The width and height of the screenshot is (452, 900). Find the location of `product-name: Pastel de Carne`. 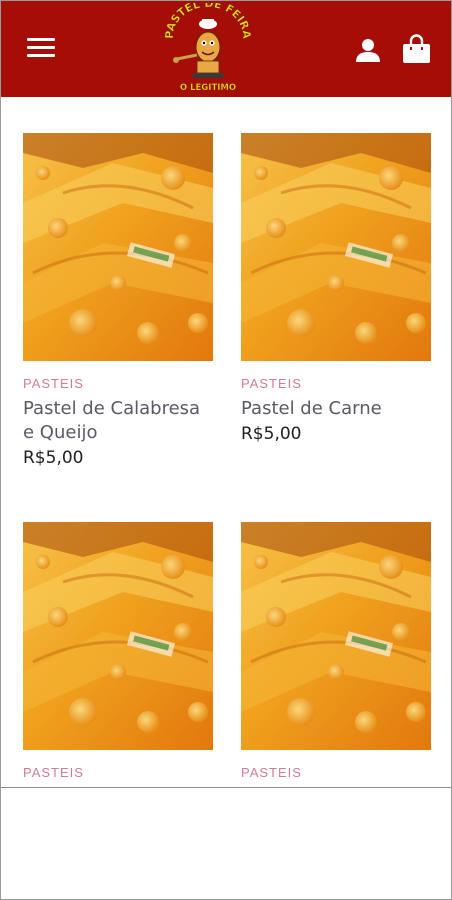

product-name: Pastel de Carne is located at coordinates (336, 409).